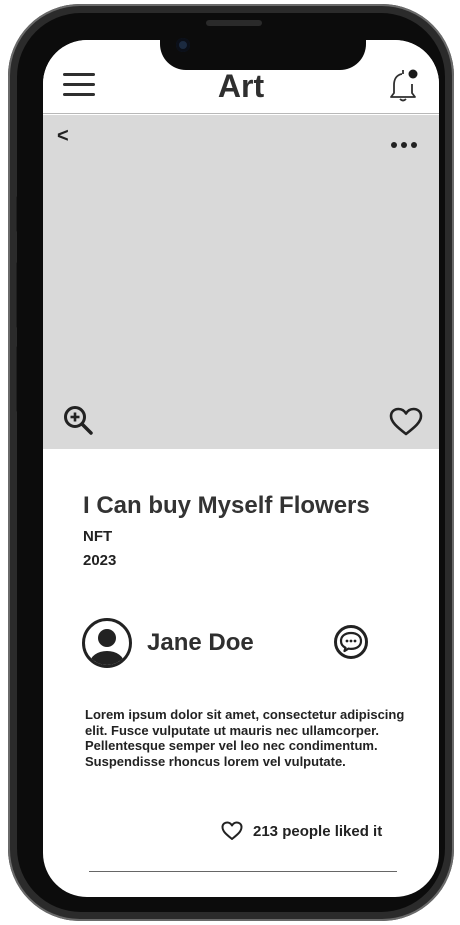 The height and width of the screenshot is (925, 460). Describe the element at coordinates (183, 45) in the screenshot. I see `camera-icon` at that location.